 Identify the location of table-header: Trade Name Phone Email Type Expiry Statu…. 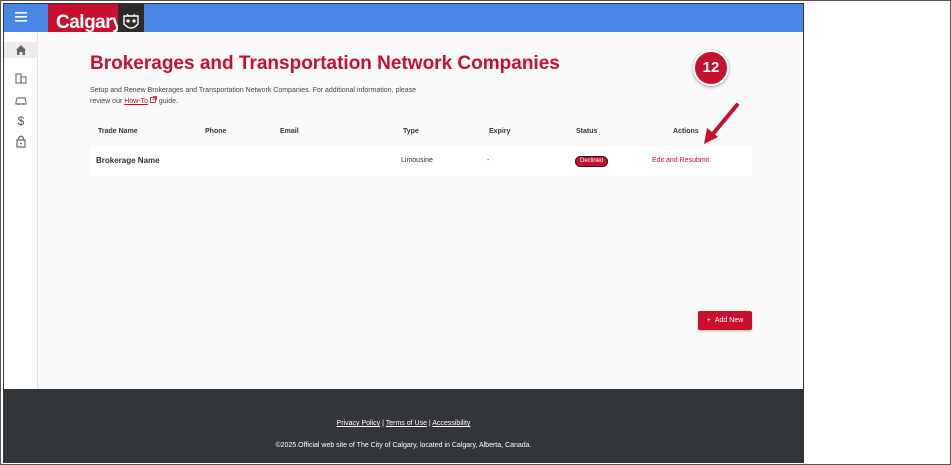
(421, 135).